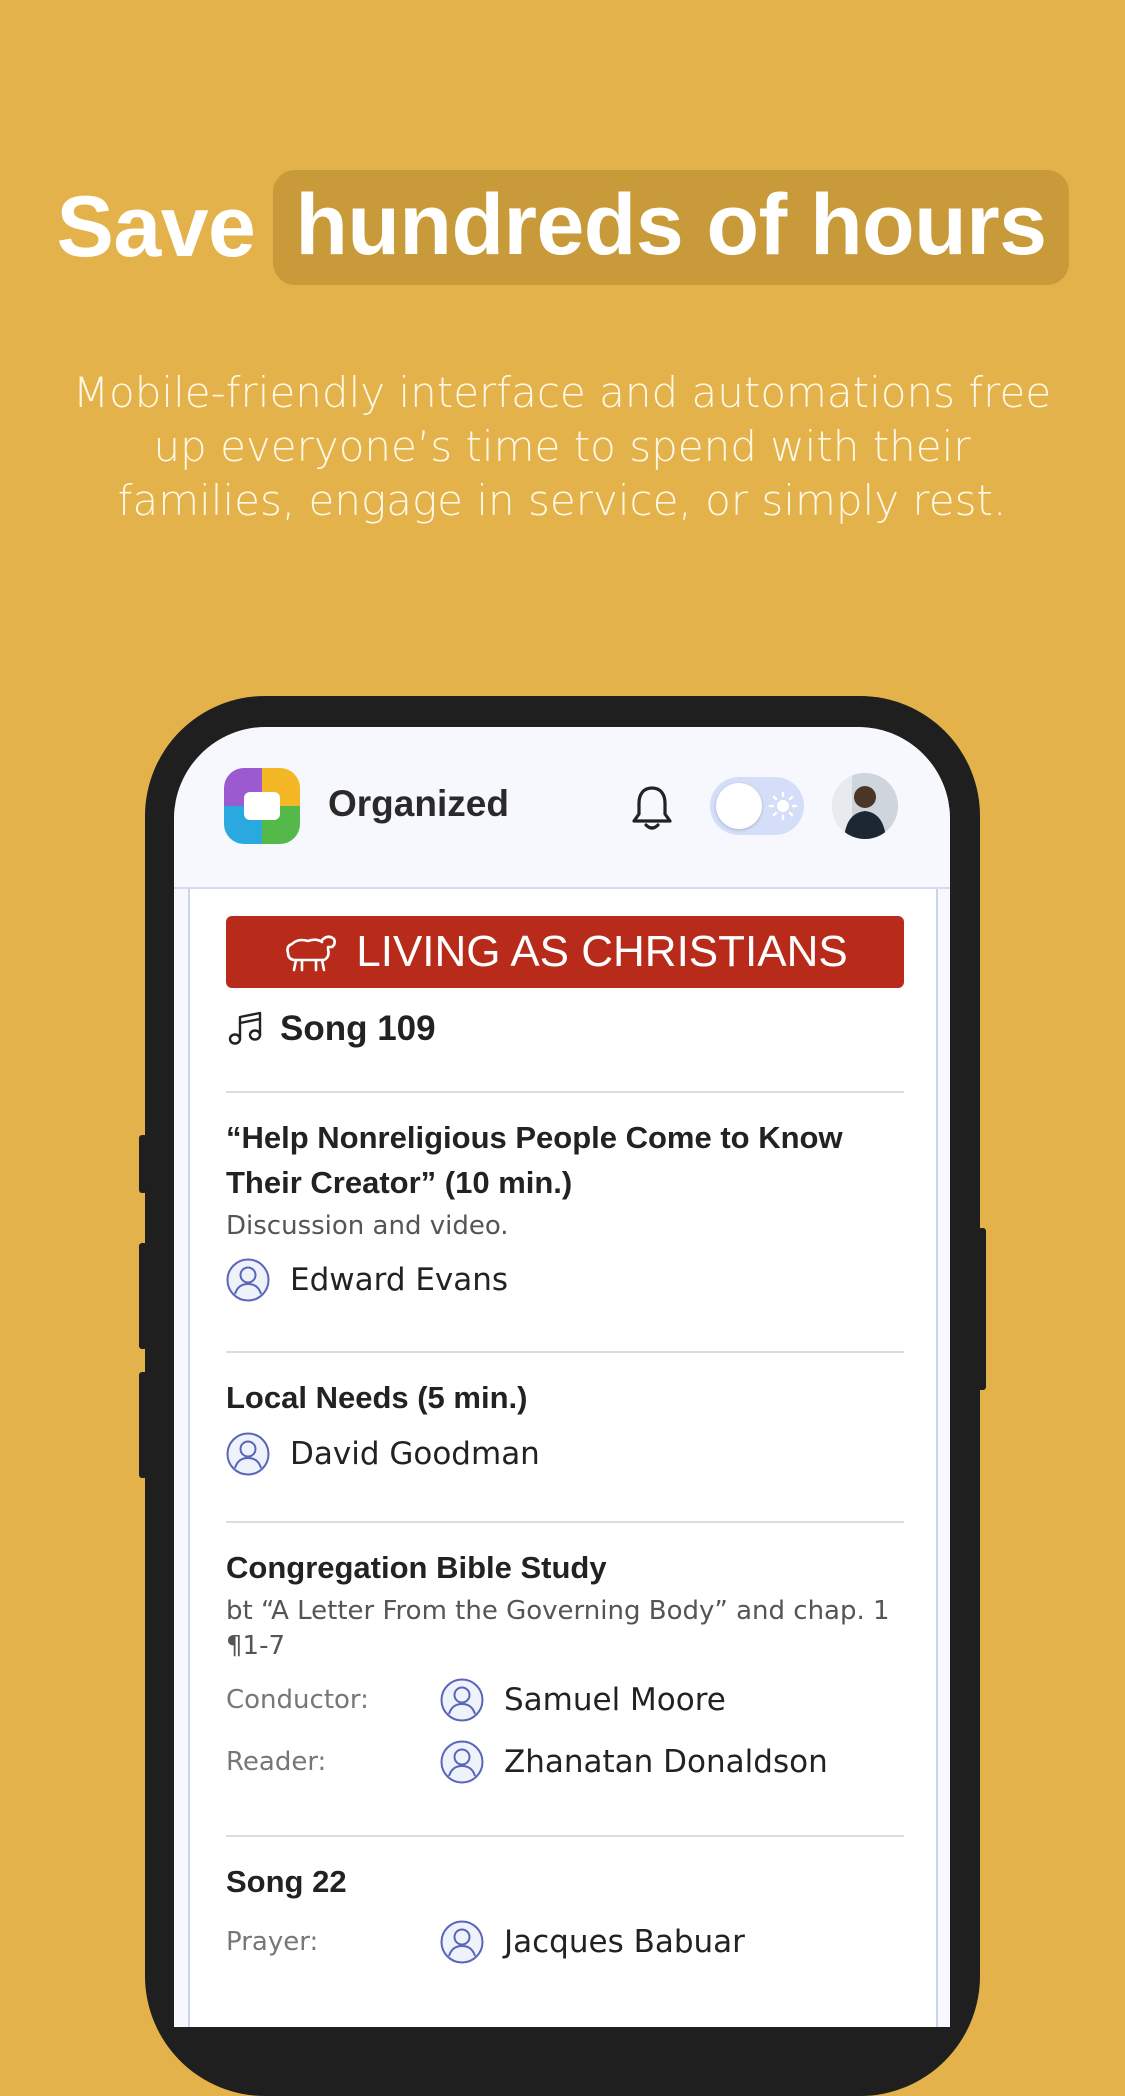 Image resolution: width=1125 pixels, height=2096 pixels. What do you see at coordinates (565, 1454) in the screenshot?
I see `assignee: David Goodman` at bounding box center [565, 1454].